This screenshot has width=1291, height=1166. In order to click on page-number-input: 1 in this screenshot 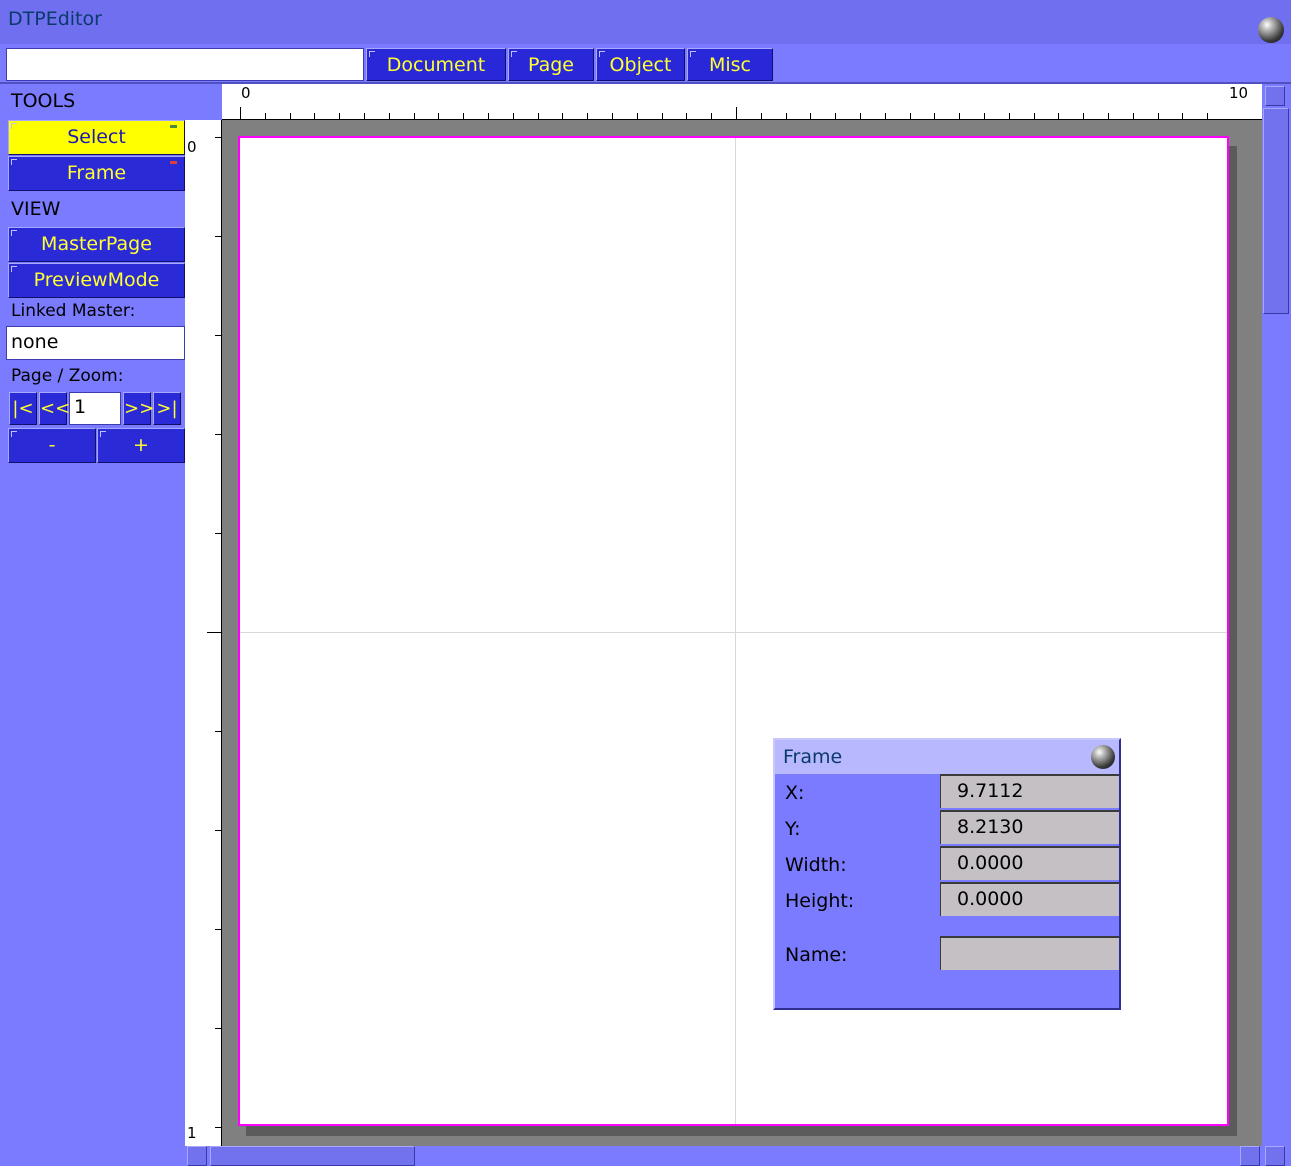, I will do `click(95, 408)`.